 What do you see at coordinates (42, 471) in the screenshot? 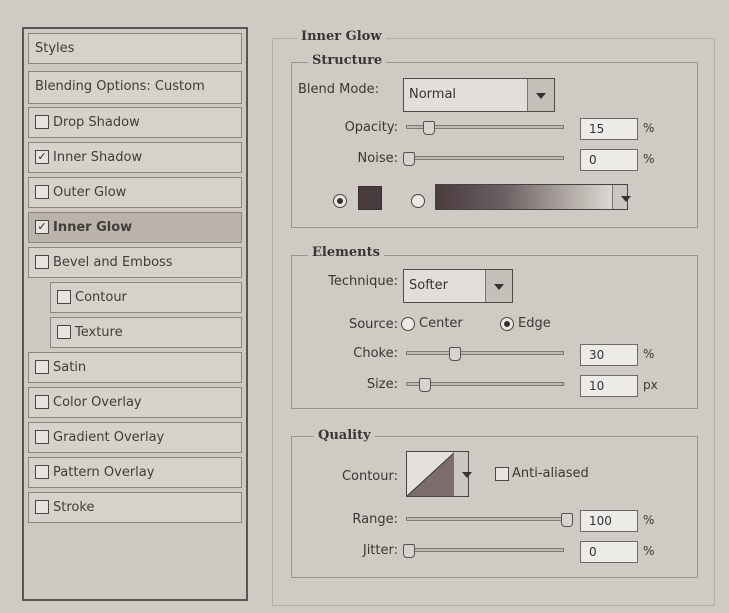
I see `pattern-overlay-checkbox` at bounding box center [42, 471].